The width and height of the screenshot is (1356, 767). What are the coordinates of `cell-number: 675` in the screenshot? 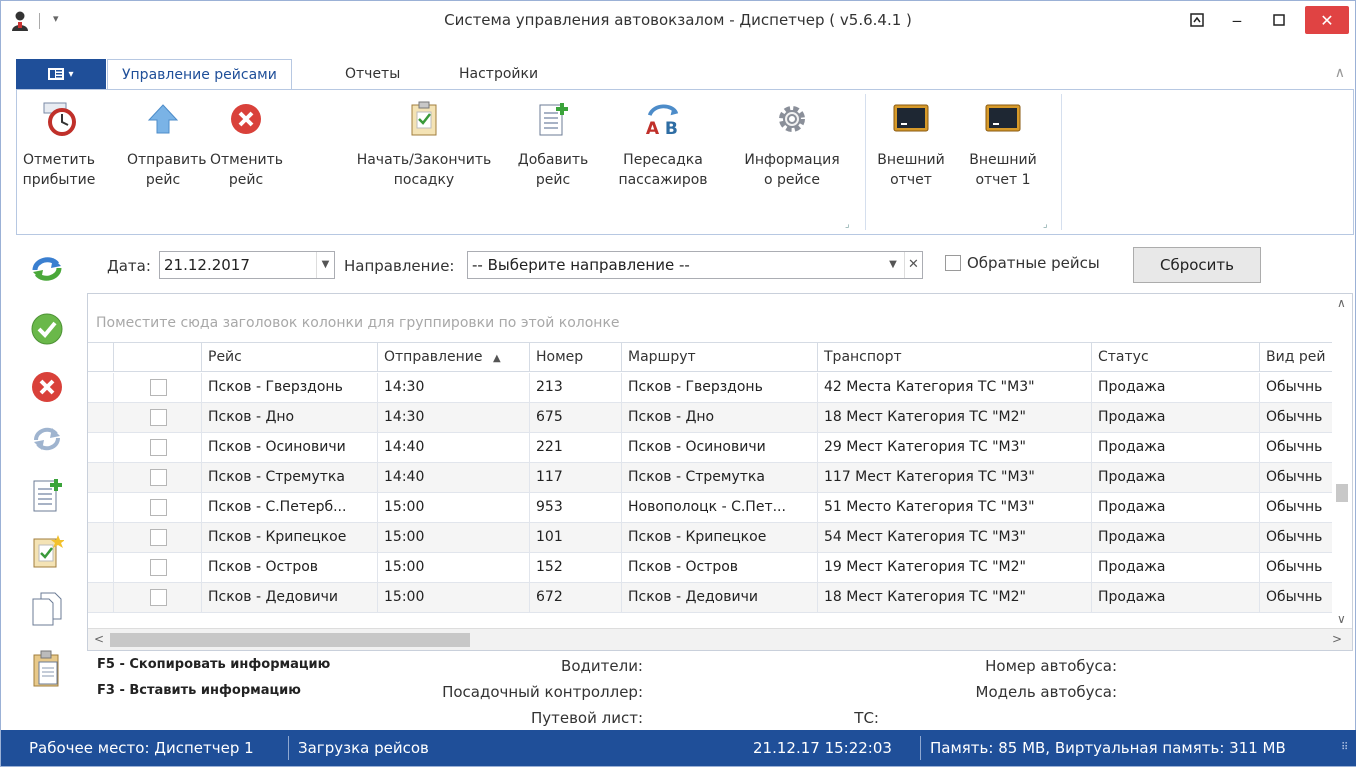 It's located at (576, 417).